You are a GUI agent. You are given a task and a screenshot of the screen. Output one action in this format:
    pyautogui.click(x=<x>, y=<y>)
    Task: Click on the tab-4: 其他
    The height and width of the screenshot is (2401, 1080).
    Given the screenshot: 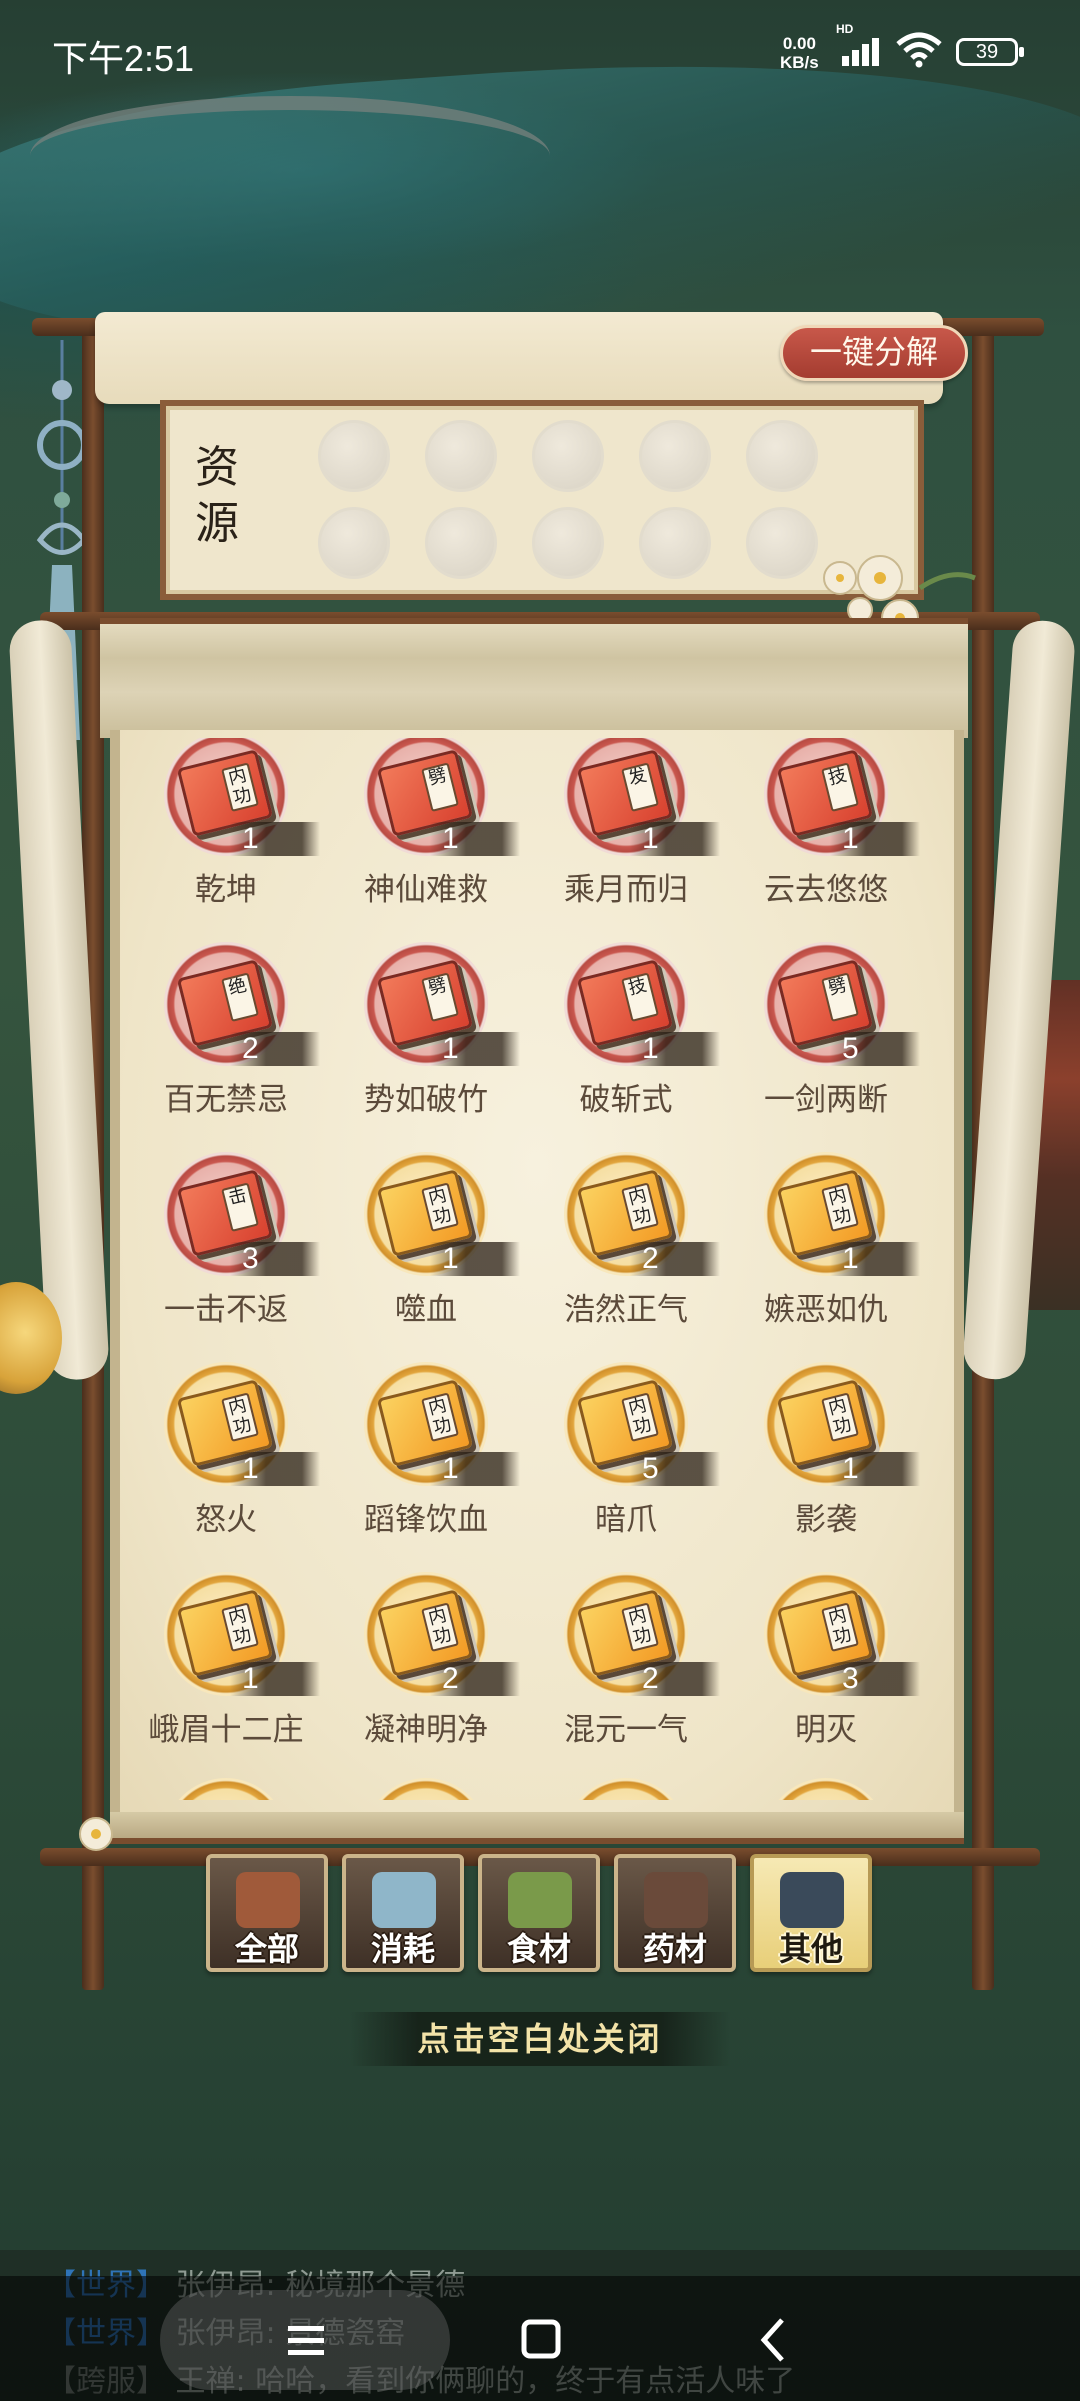 What is the action you would take?
    pyautogui.click(x=811, y=1913)
    